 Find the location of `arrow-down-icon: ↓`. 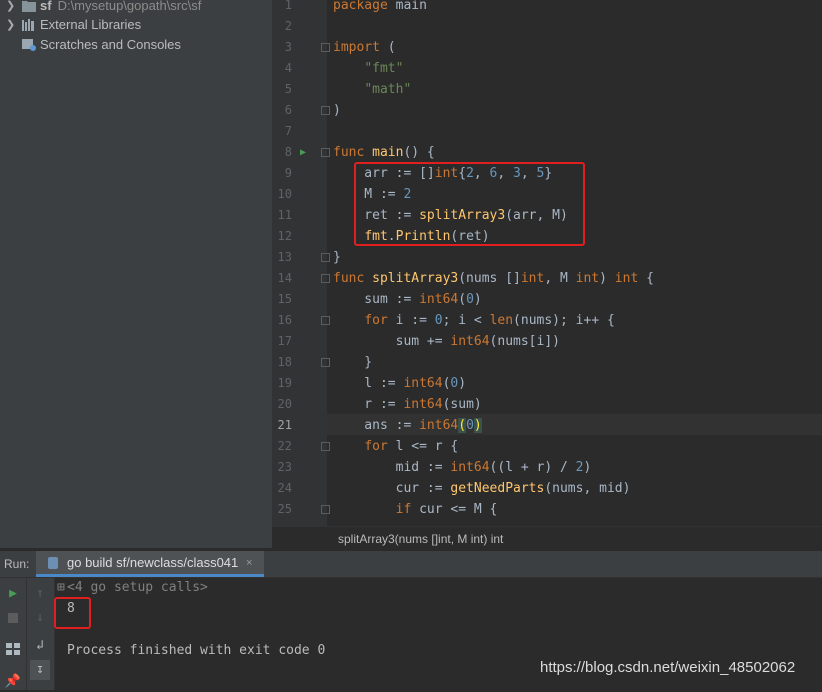

arrow-down-icon: ↓ is located at coordinates (40, 618).